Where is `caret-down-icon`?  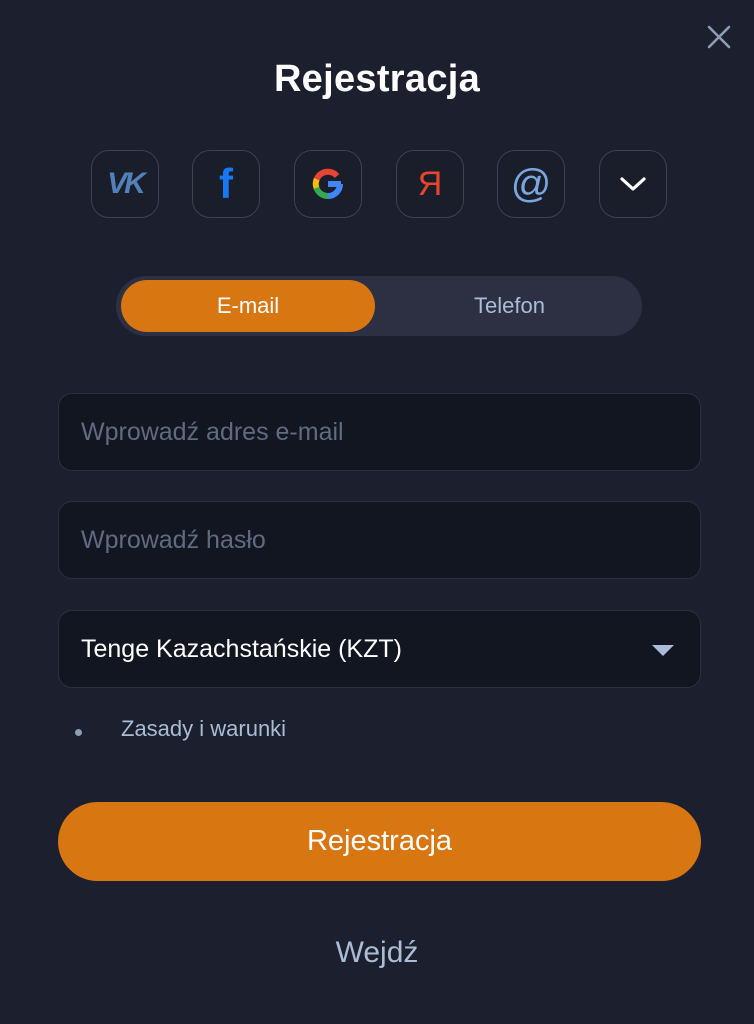
caret-down-icon is located at coordinates (663, 650).